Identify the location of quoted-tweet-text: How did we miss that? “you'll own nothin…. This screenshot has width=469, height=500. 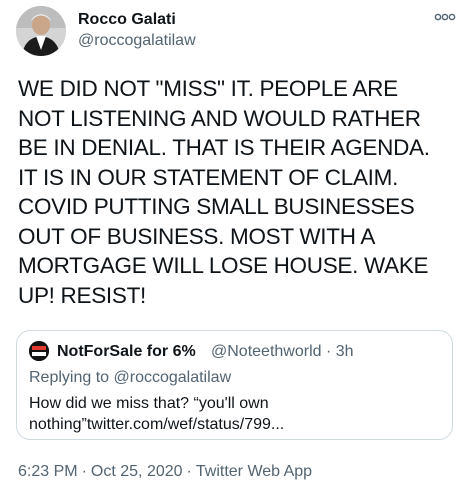
(157, 414).